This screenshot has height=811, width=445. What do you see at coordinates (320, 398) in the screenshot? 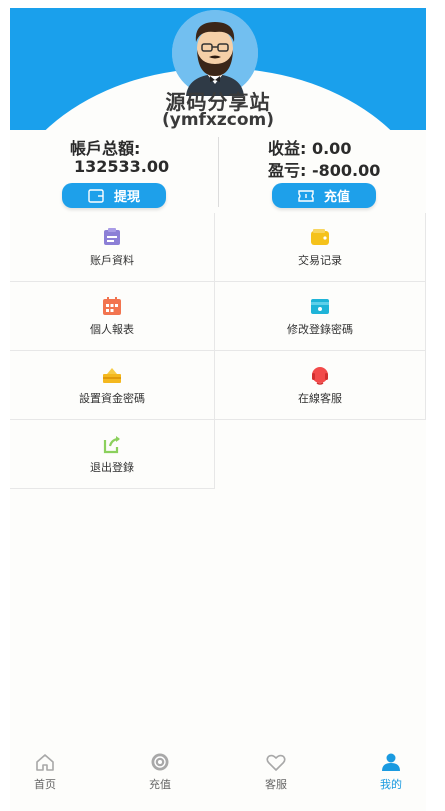
I see `menu-item-label: 在線客服` at bounding box center [320, 398].